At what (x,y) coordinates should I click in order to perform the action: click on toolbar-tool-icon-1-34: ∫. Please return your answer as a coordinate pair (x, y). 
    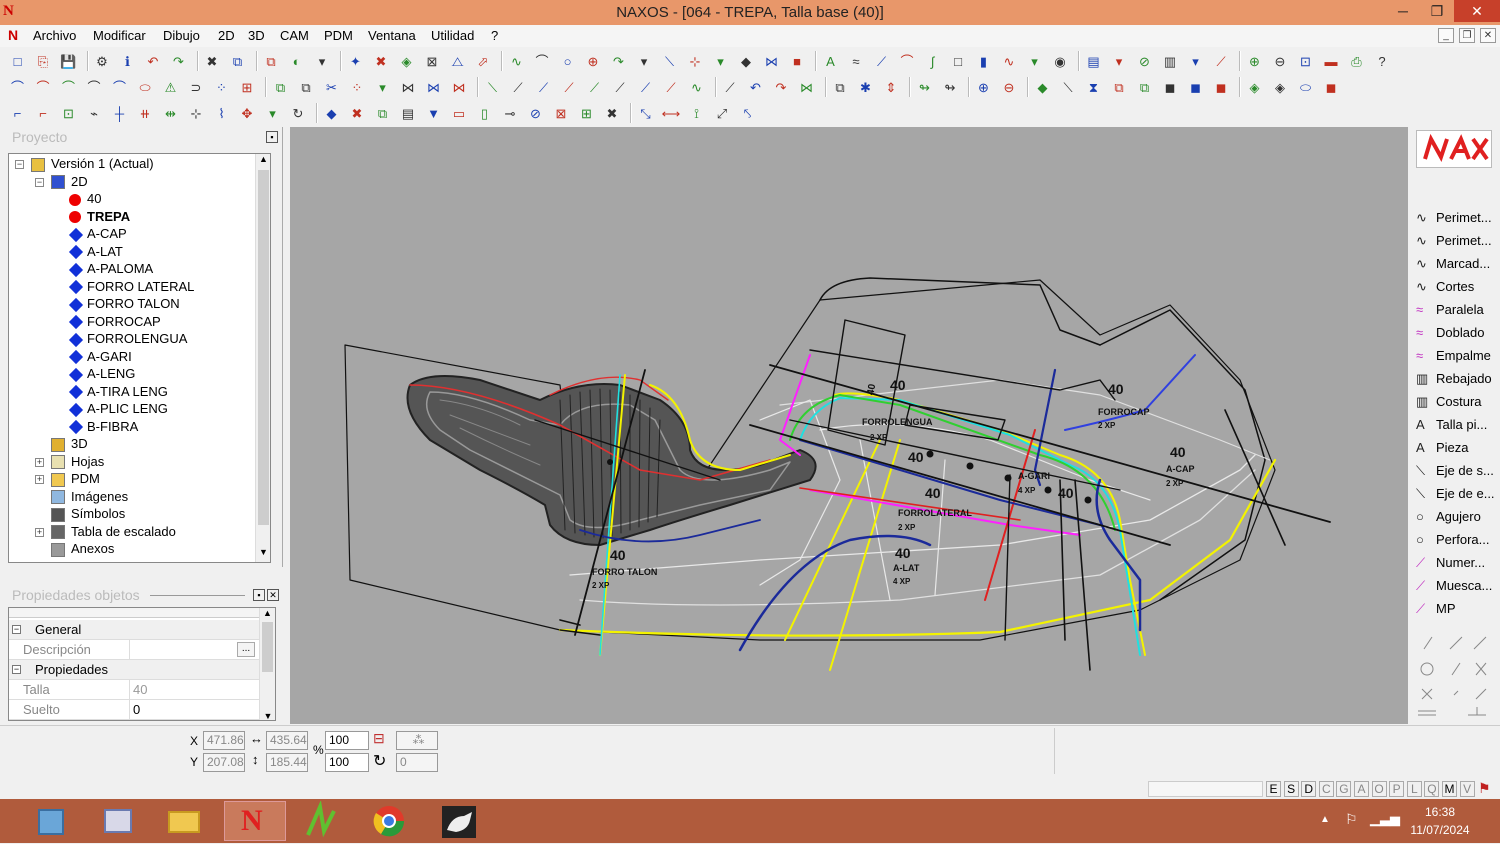
    Looking at the image, I should click on (932, 61).